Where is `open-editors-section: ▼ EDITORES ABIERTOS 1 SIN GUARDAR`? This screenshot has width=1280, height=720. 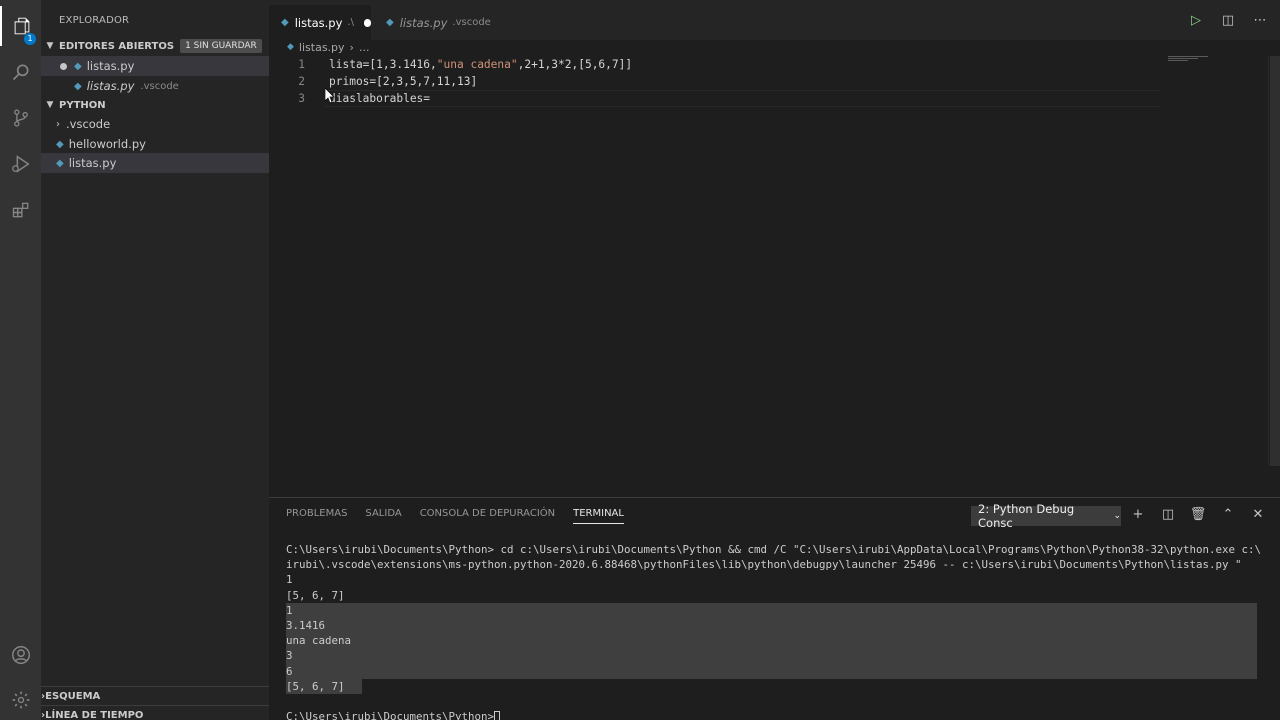
open-editors-section: ▼ EDITORES ABIERTOS 1 SIN GUARDAR is located at coordinates (155, 46).